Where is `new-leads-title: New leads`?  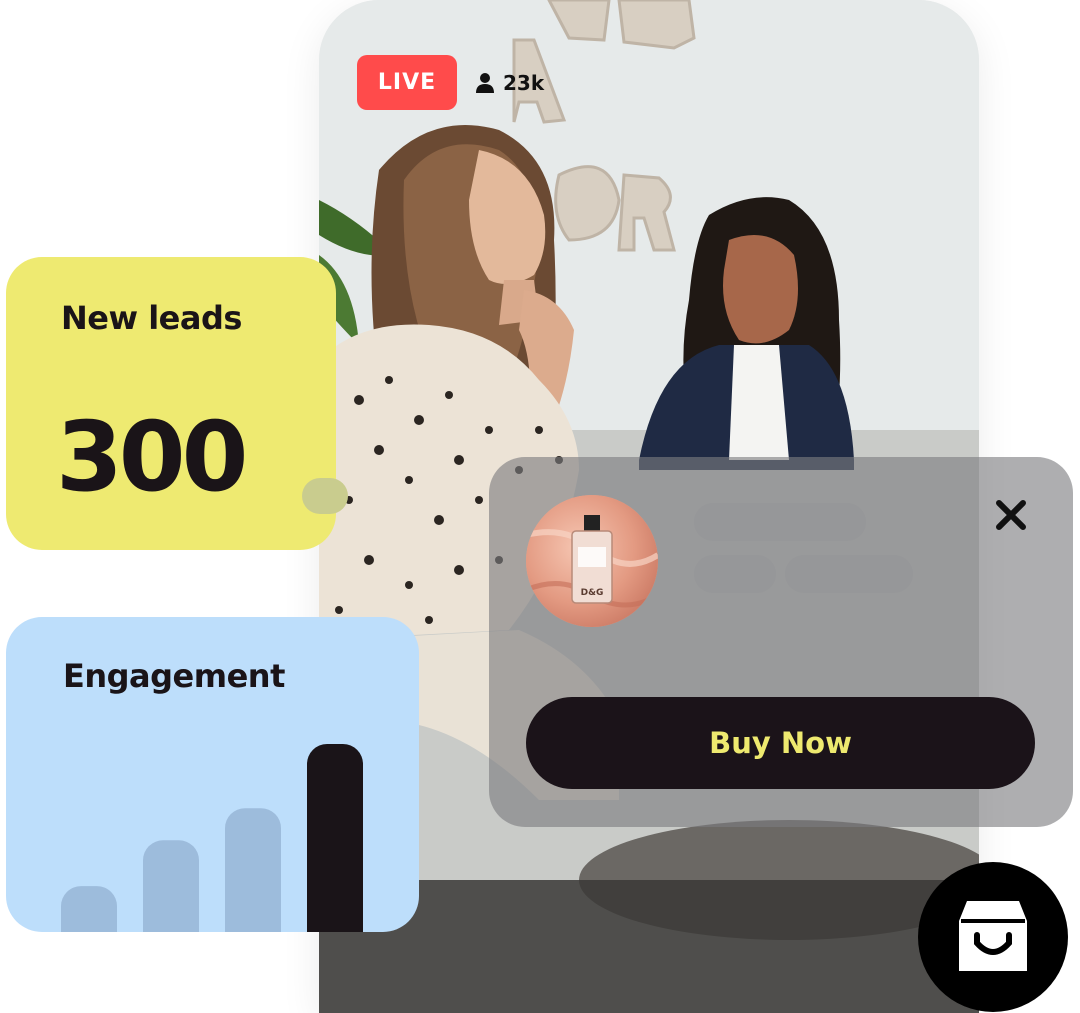 new-leads-title: New leads is located at coordinates (151, 318).